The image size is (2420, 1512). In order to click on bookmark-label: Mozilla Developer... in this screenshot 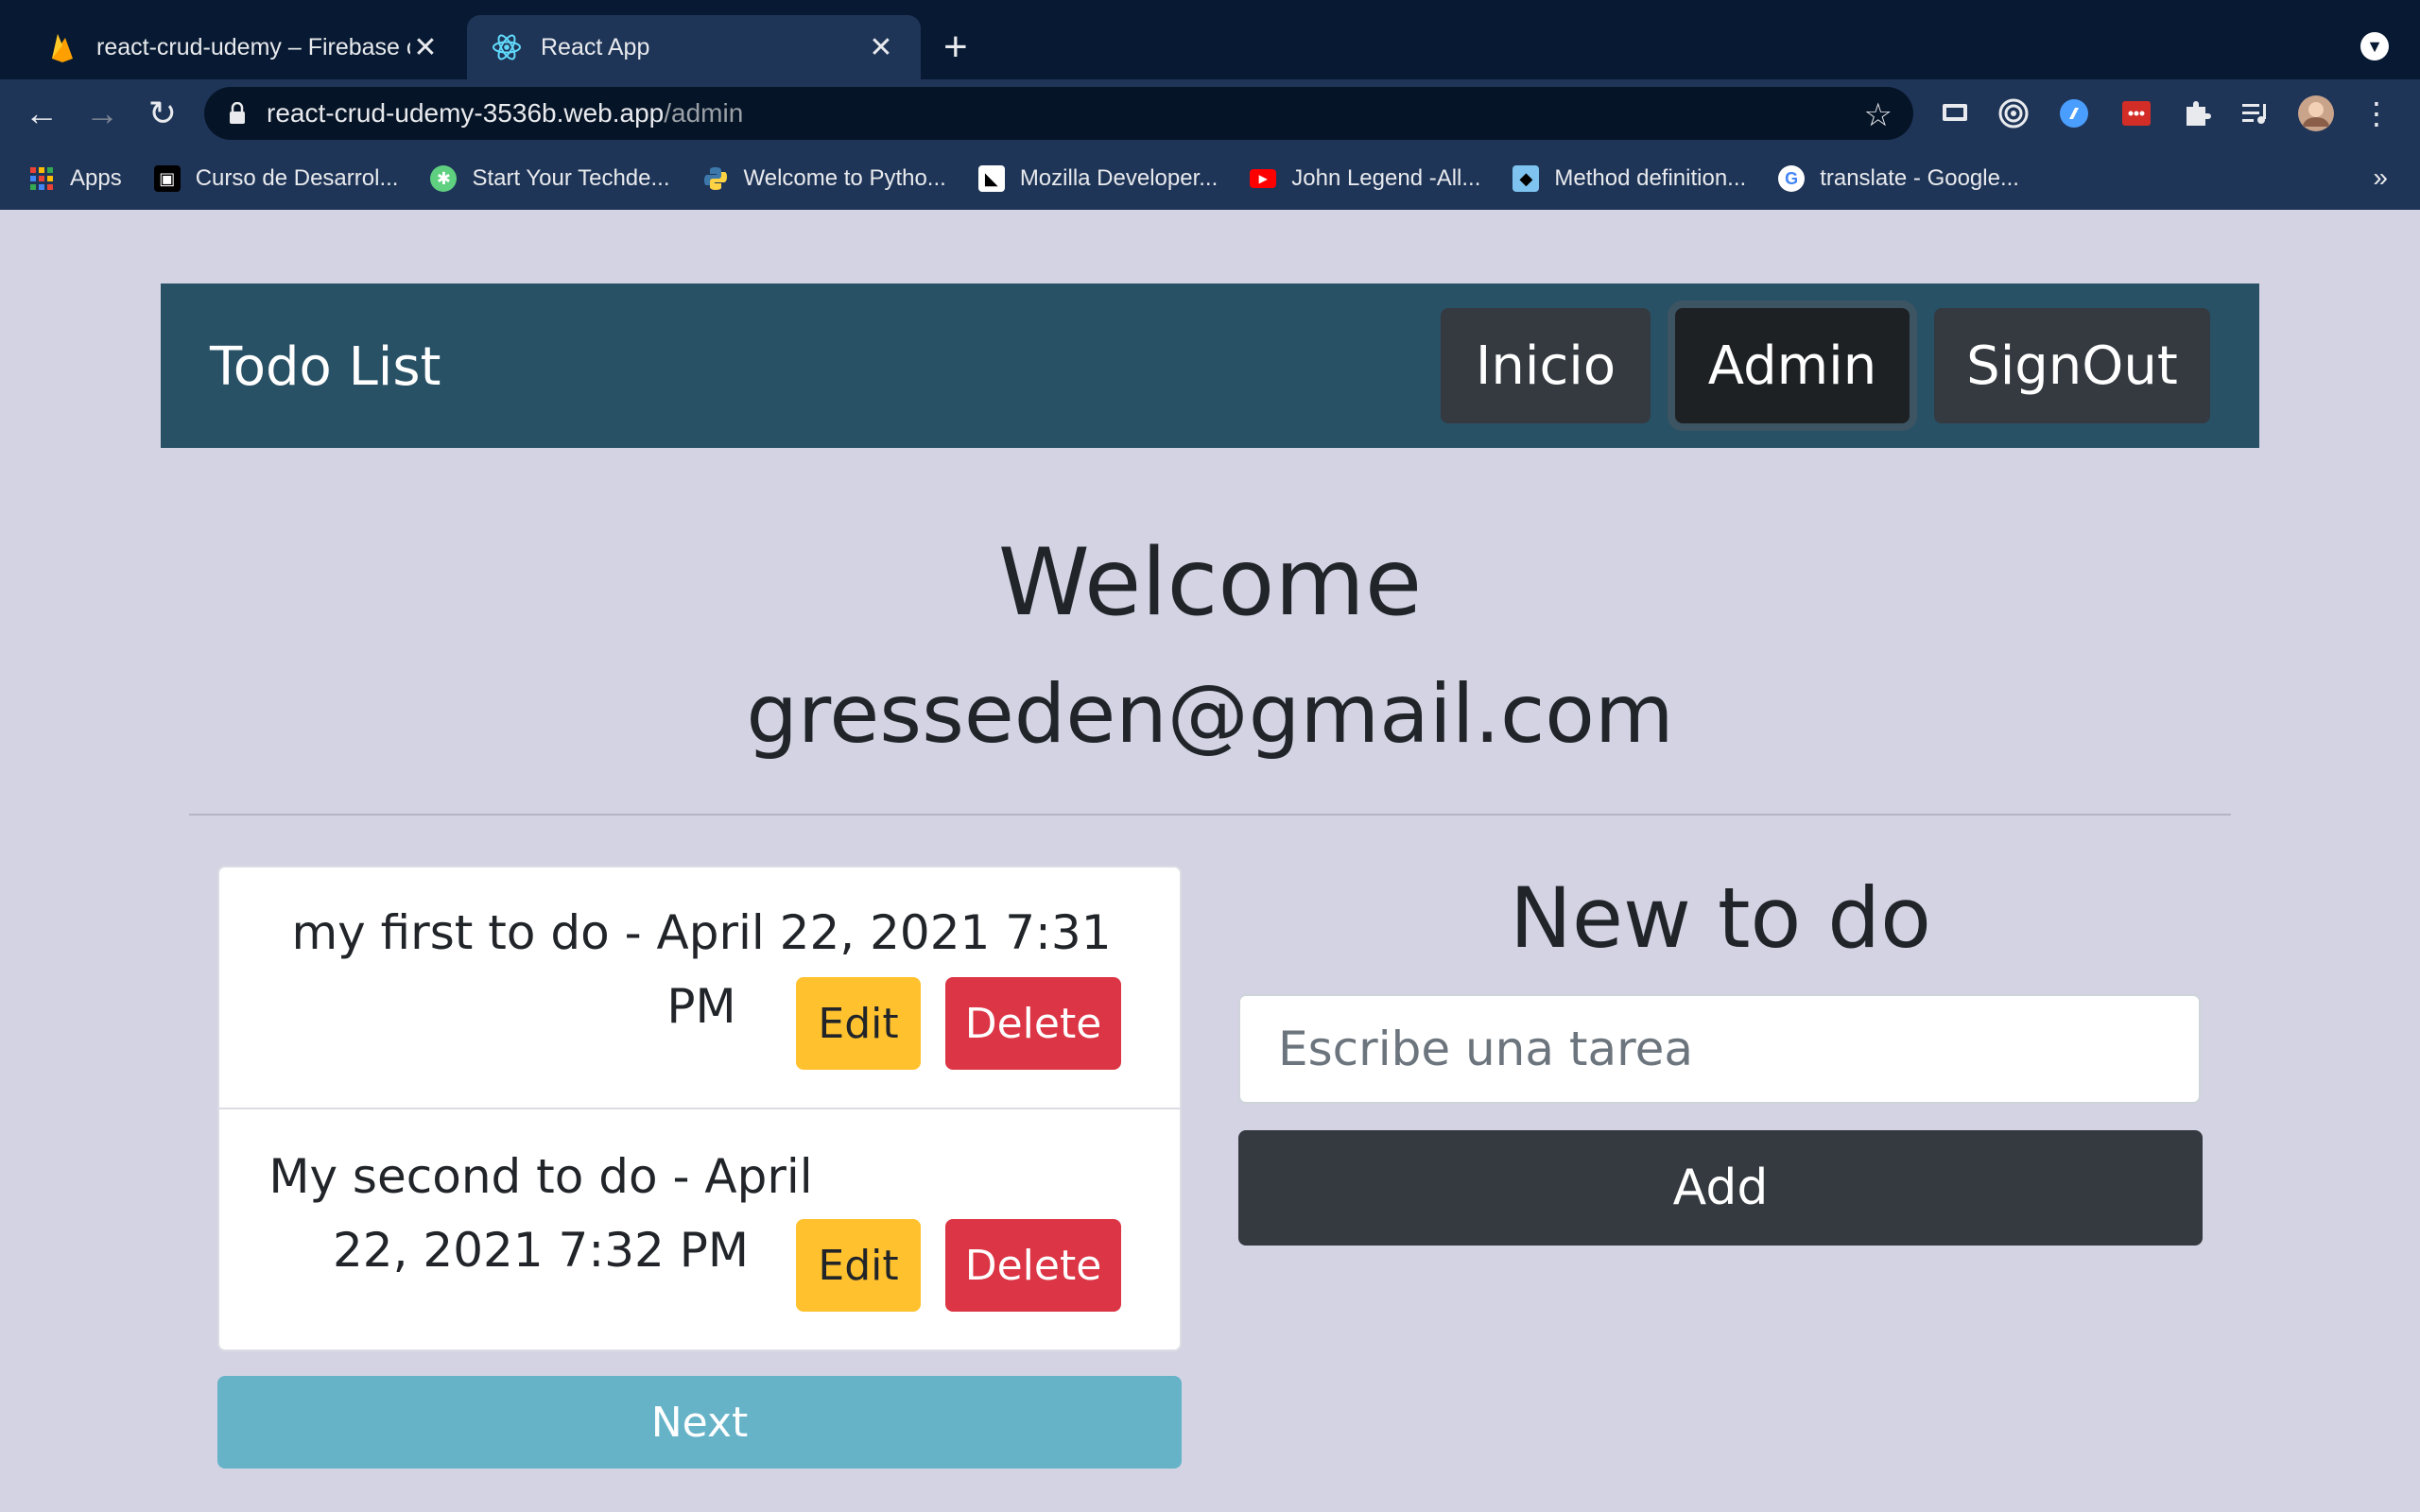, I will do `click(1119, 178)`.